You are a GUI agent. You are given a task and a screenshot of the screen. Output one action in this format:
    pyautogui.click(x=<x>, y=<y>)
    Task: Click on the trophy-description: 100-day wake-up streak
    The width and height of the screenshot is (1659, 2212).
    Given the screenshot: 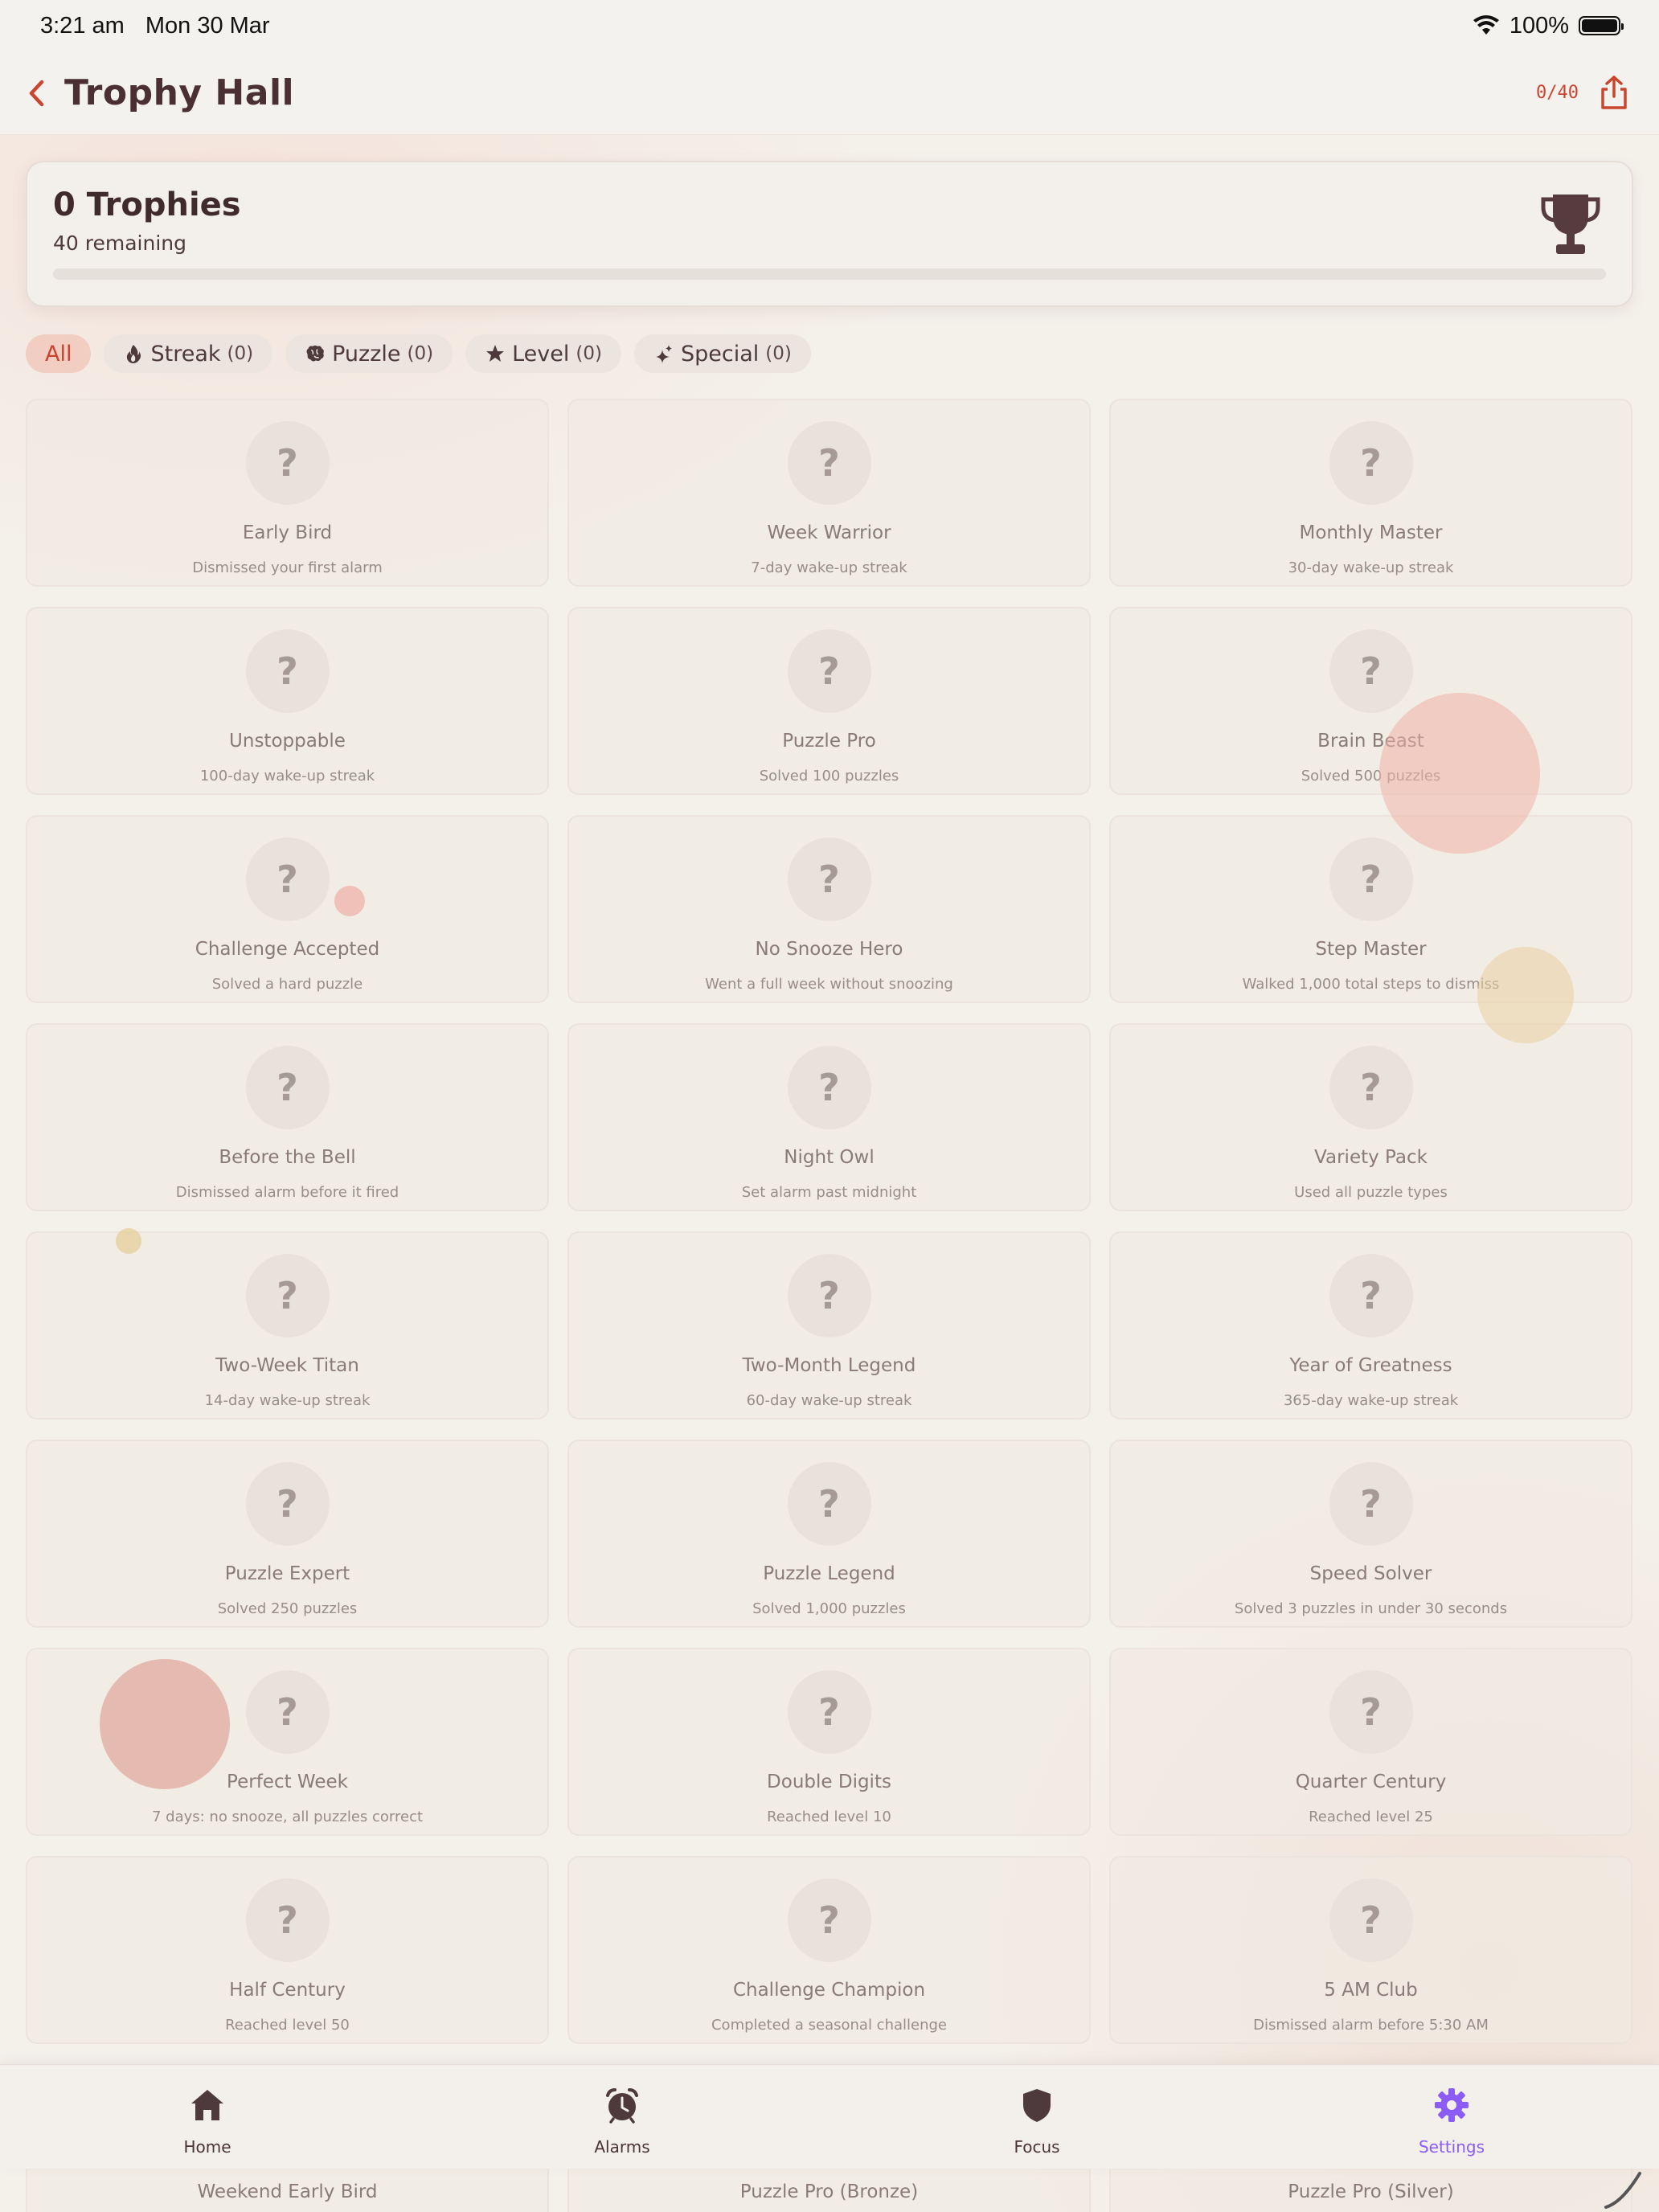 What is the action you would take?
    pyautogui.click(x=287, y=776)
    